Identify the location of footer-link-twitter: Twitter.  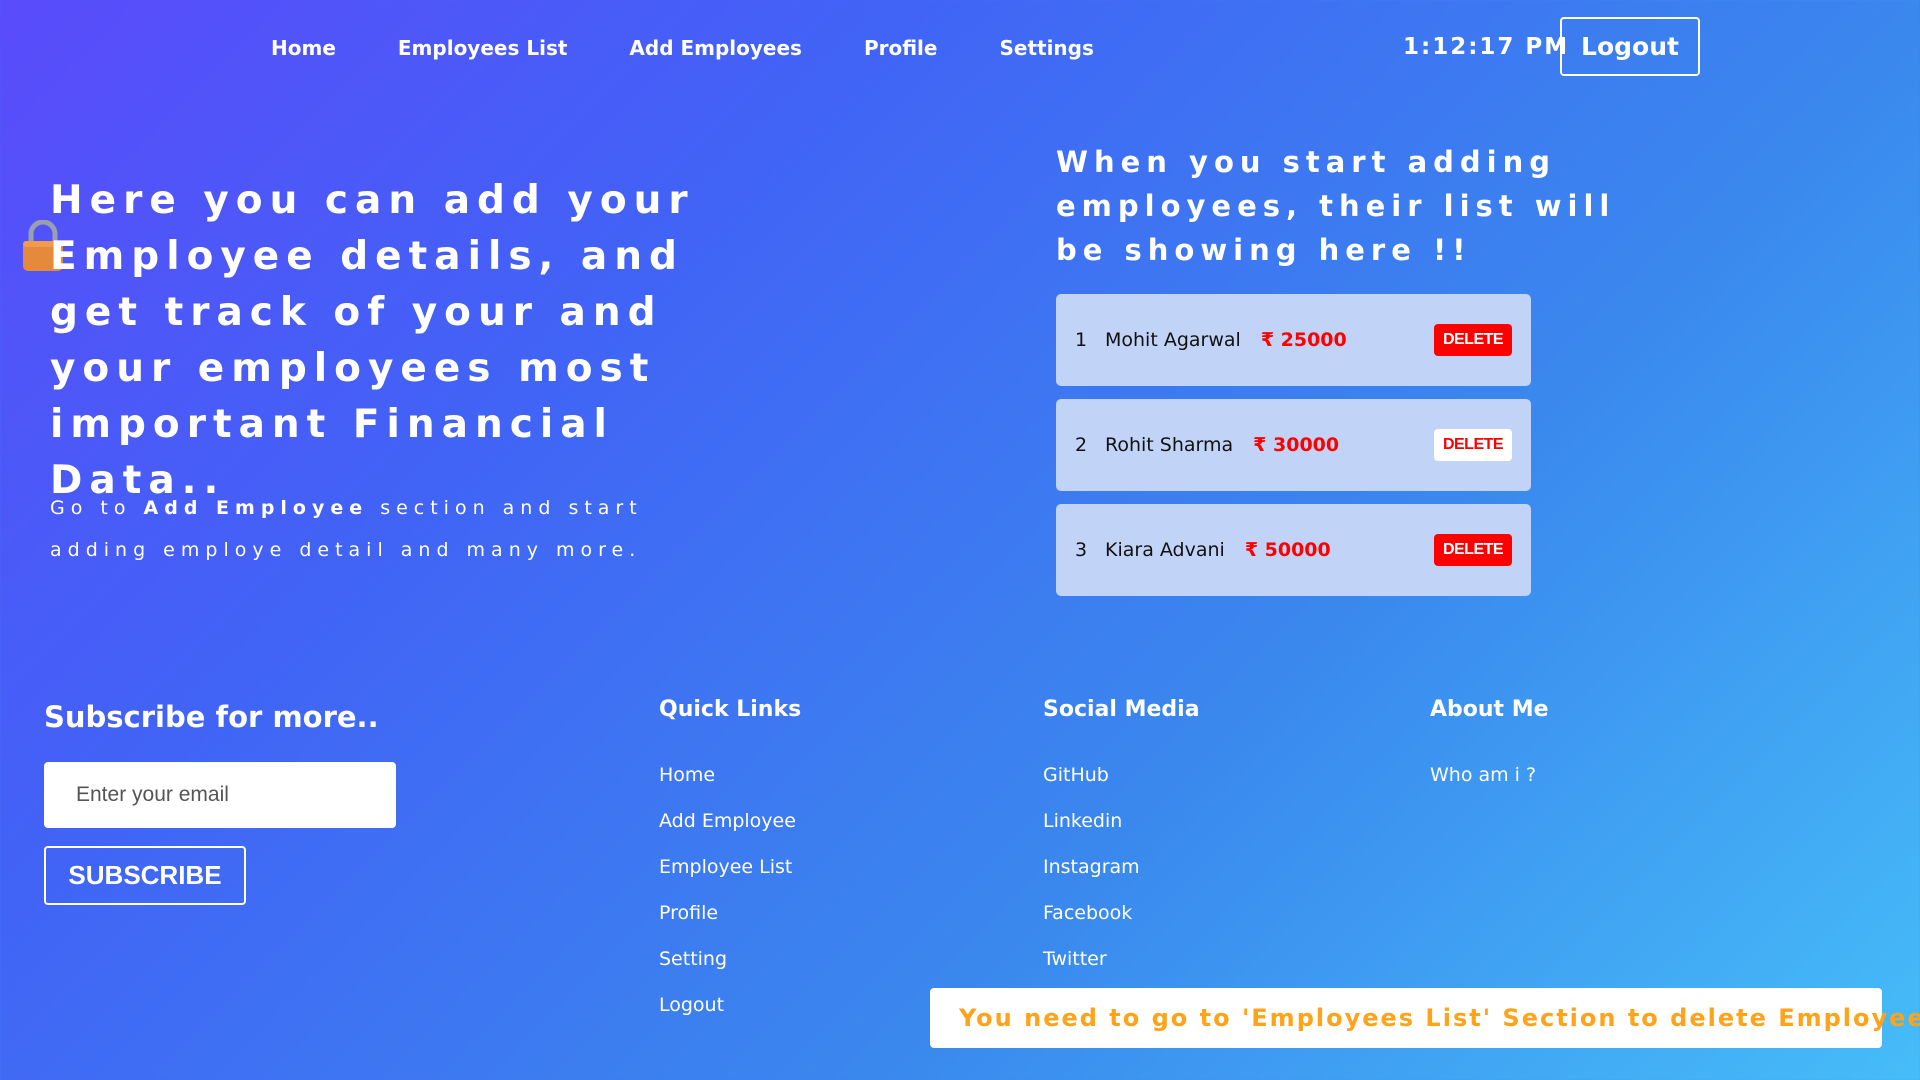
(1121, 959).